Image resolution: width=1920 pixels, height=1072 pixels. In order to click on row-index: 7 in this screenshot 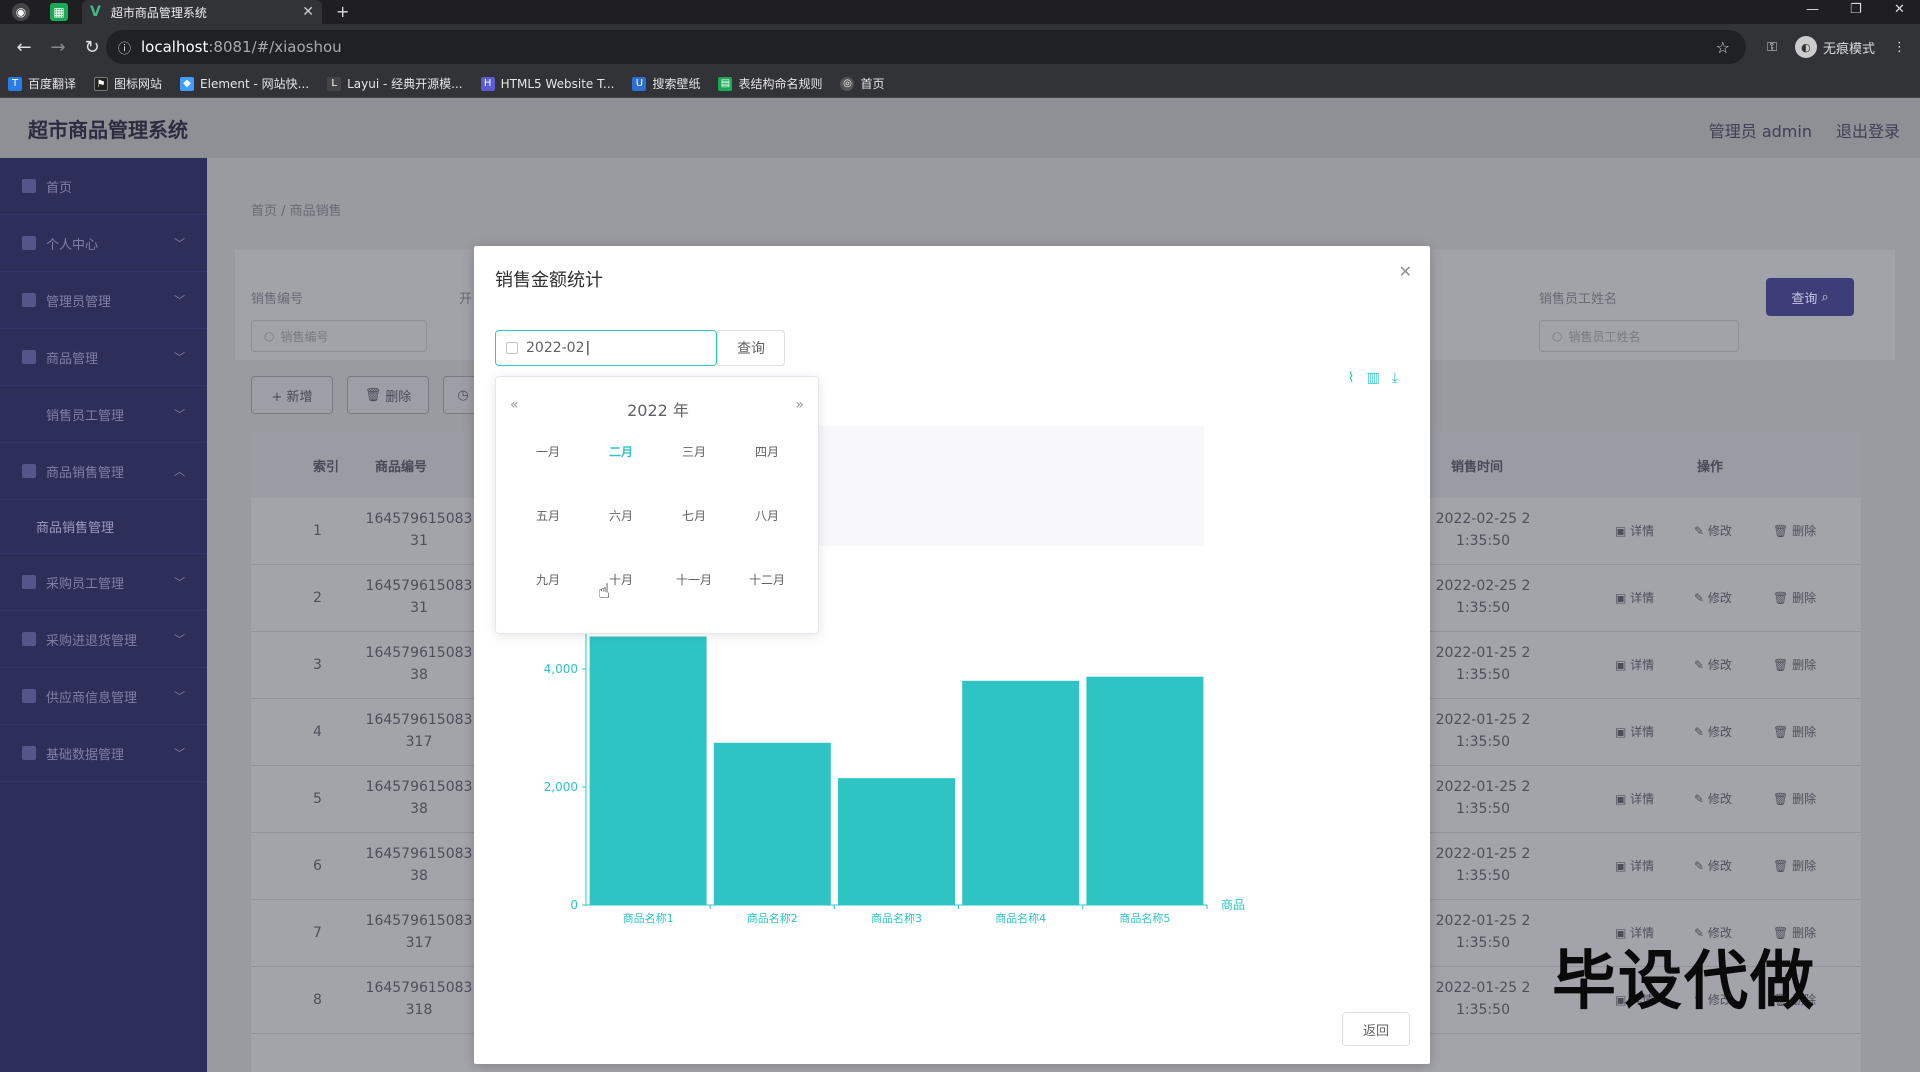, I will do `click(317, 933)`.